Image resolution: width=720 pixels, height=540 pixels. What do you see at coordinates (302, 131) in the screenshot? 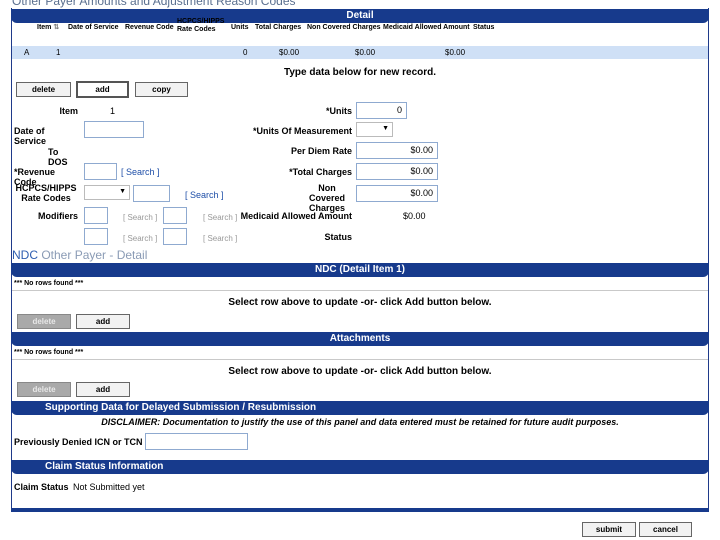
I see `uom-label: *Units Of Measurement` at bounding box center [302, 131].